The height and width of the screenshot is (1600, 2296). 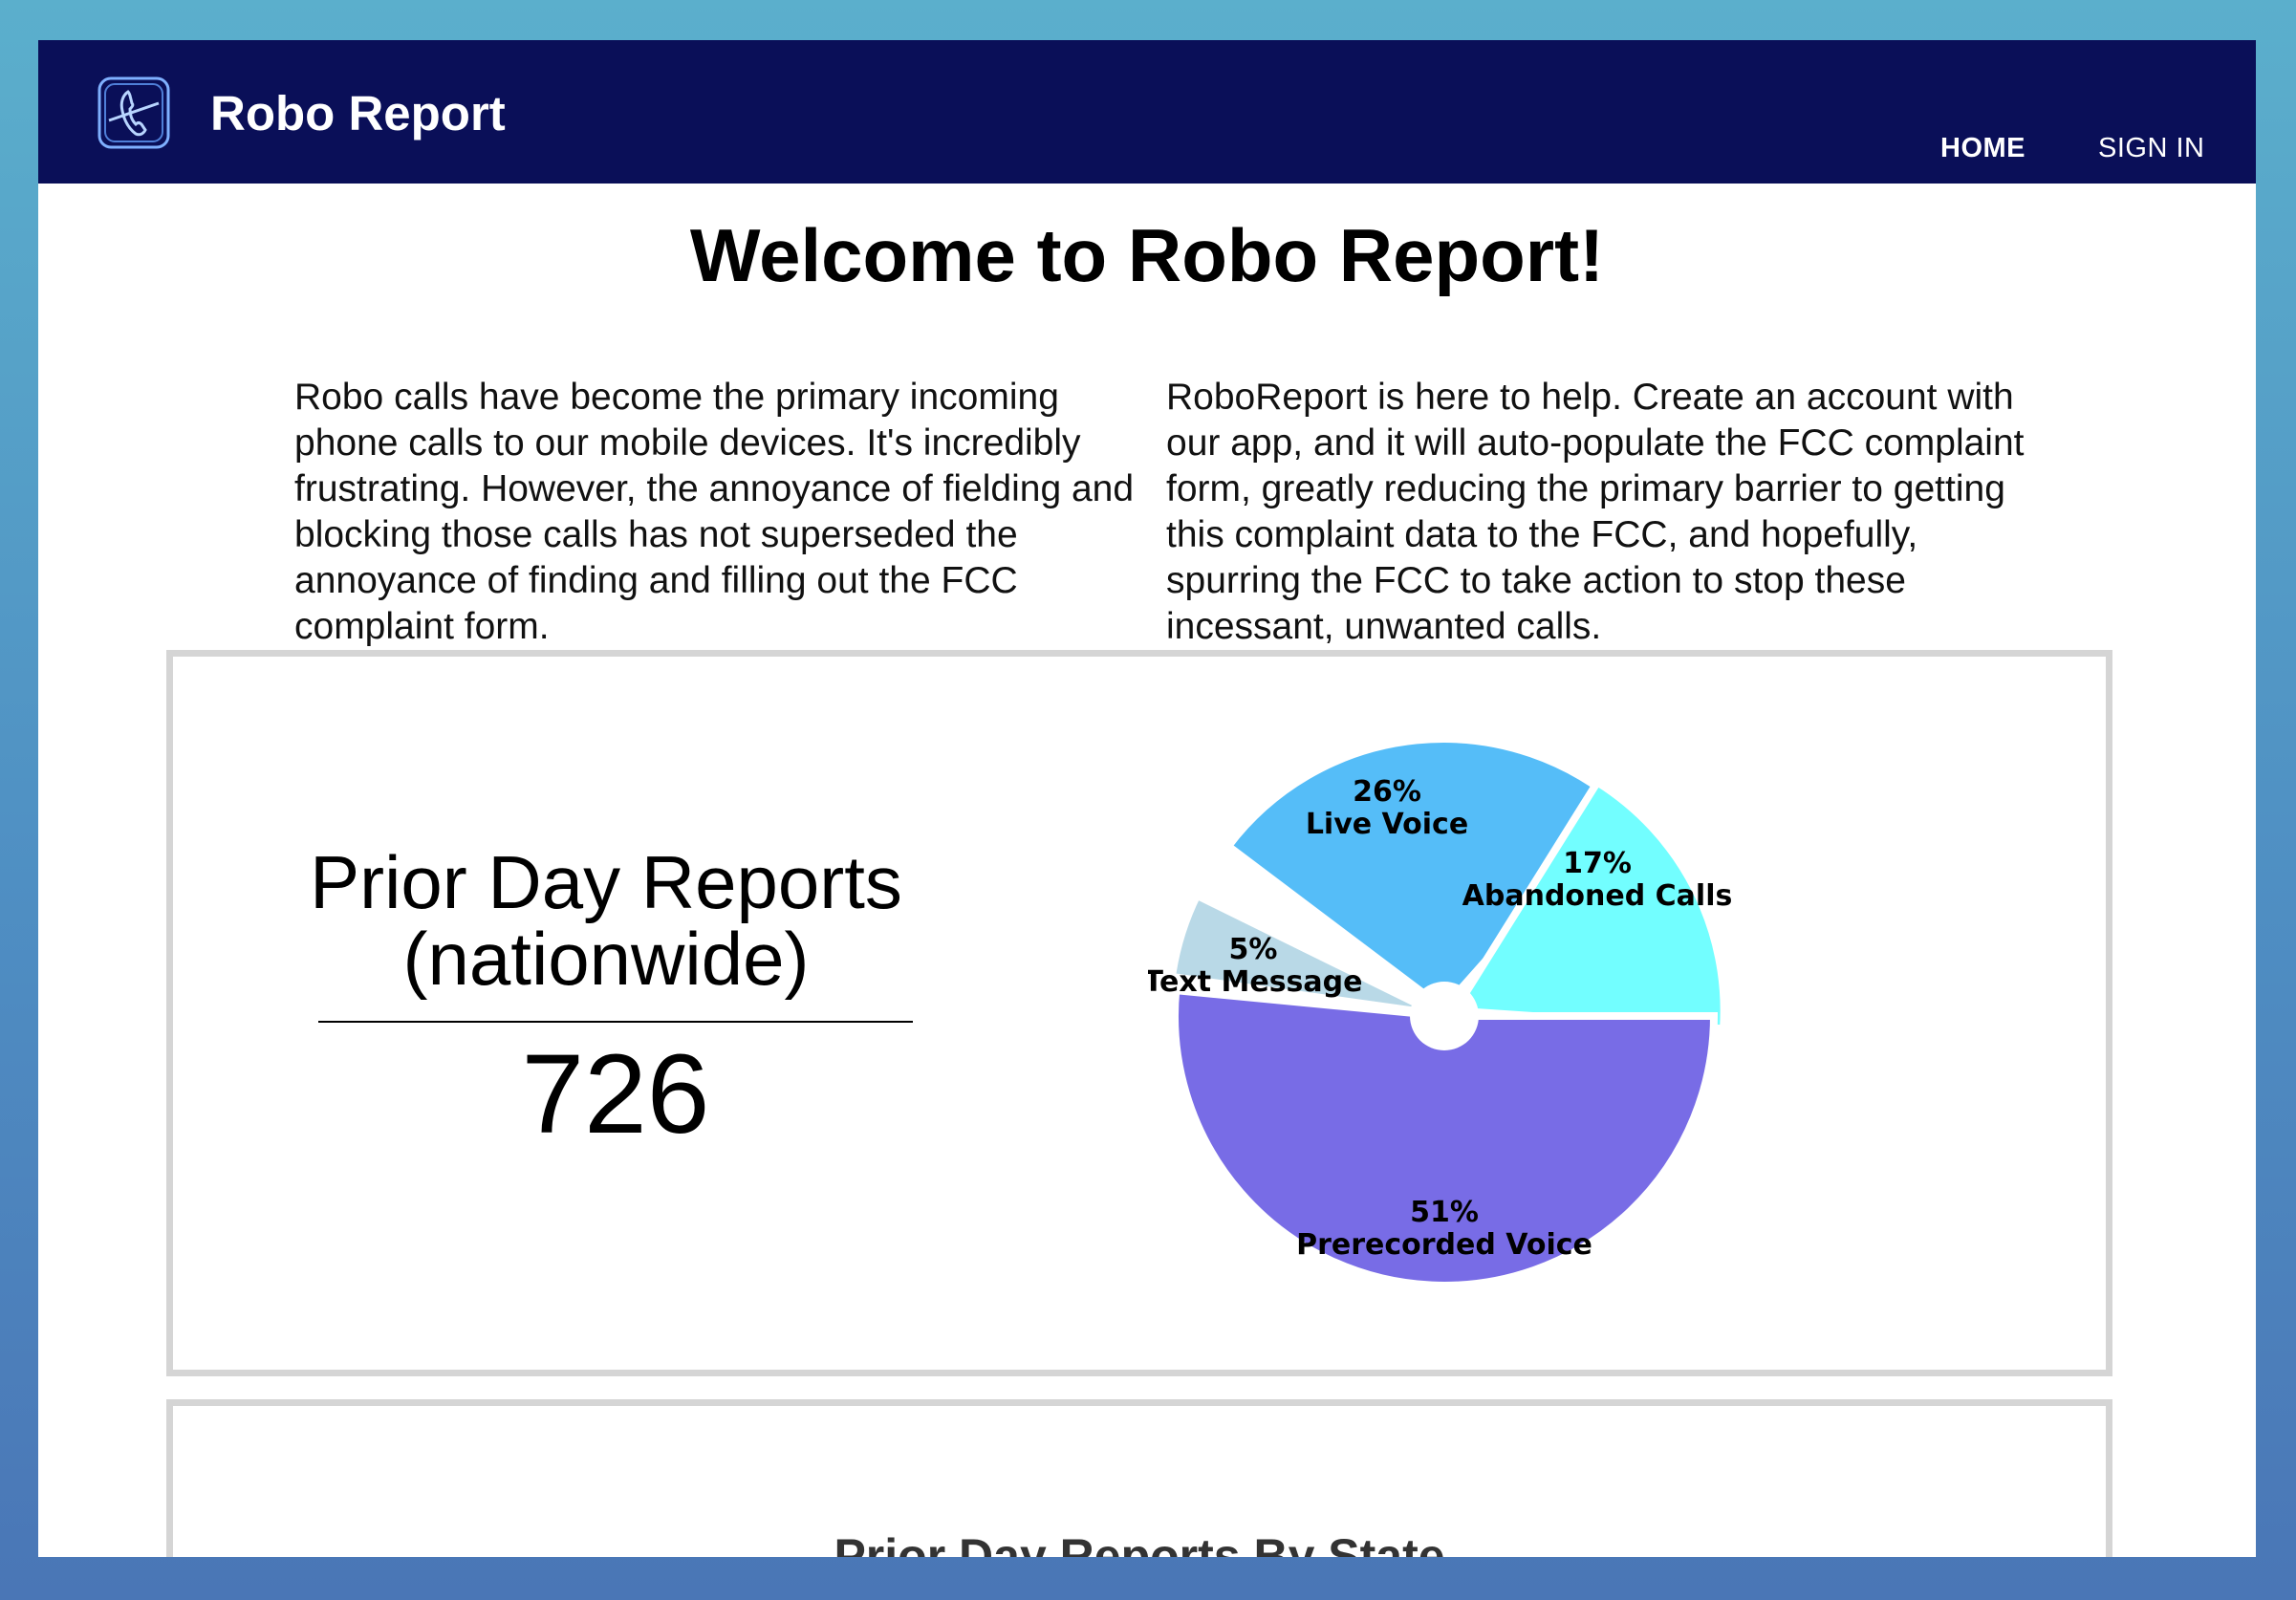 I want to click on prior-day-reports-title-line-2: (nationwide), so click(x=606, y=959).